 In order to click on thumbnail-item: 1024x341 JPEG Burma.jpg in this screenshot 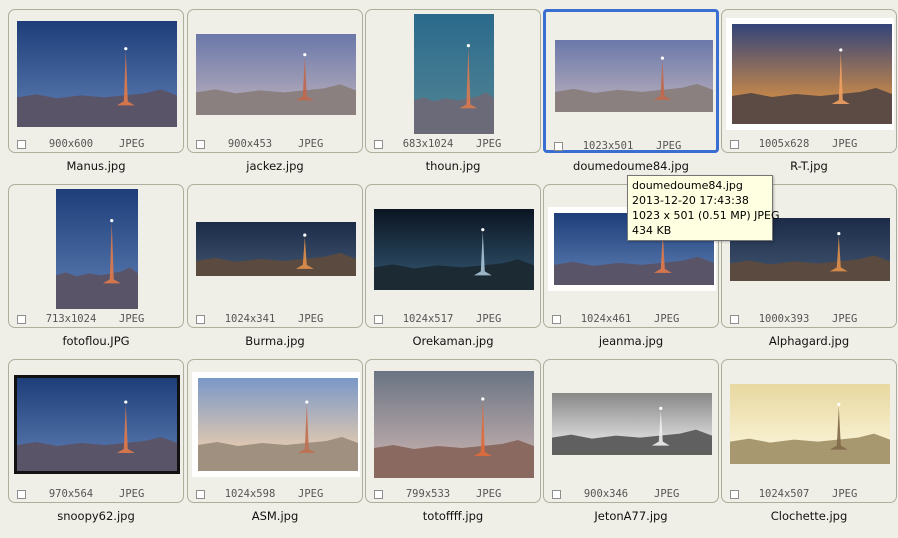, I will do `click(276, 270)`.